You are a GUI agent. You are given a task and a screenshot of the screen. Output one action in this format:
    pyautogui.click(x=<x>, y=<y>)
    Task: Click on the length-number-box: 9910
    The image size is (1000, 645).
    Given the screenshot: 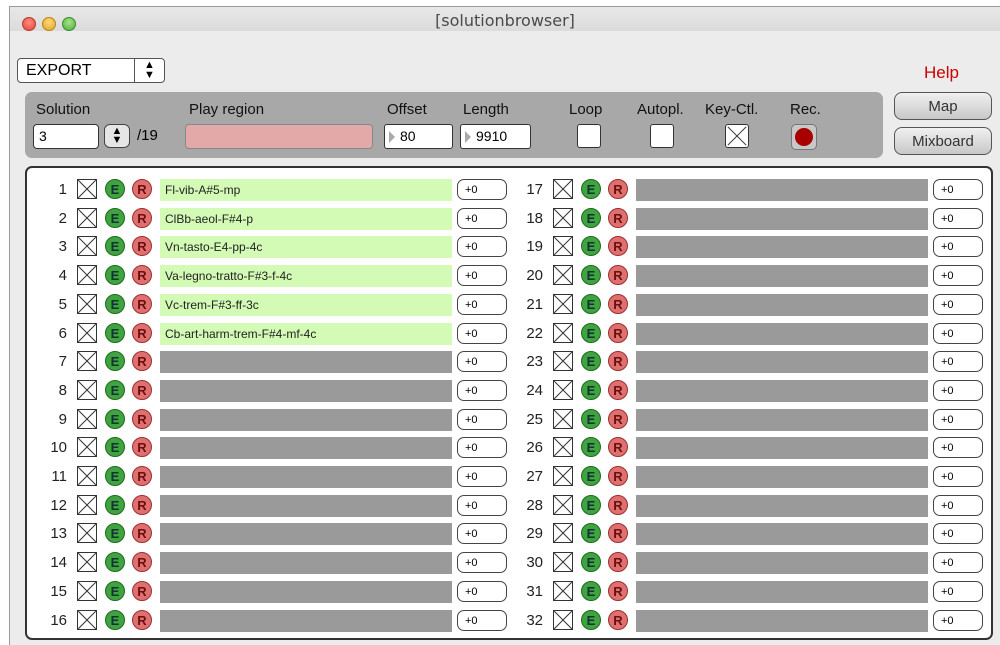 What is the action you would take?
    pyautogui.click(x=495, y=136)
    